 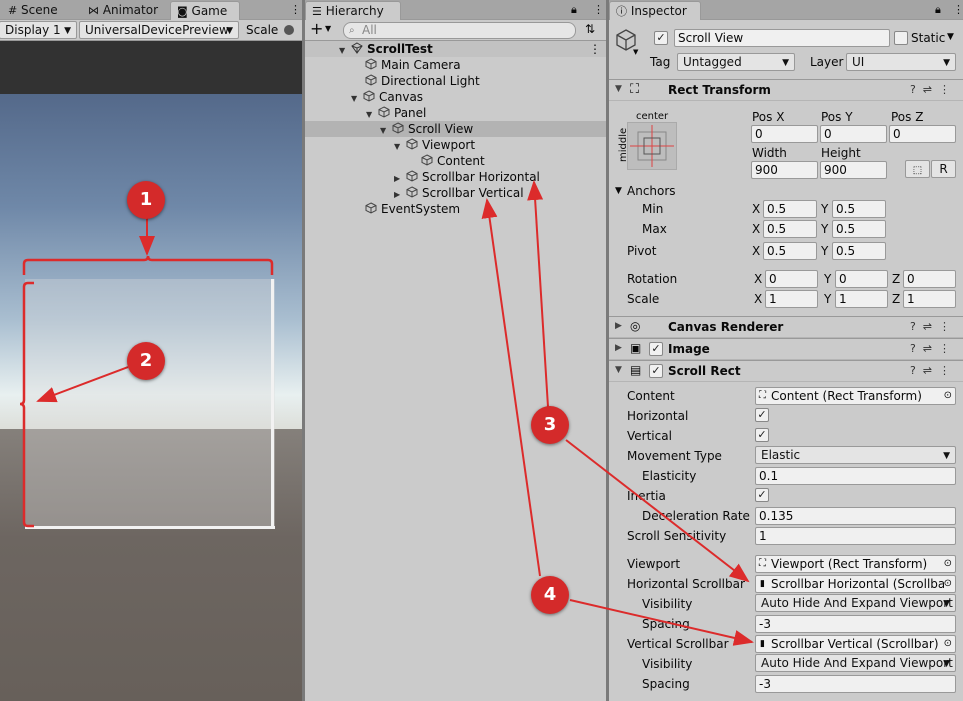 I want to click on pos-z-label: Pos Z, so click(x=907, y=117).